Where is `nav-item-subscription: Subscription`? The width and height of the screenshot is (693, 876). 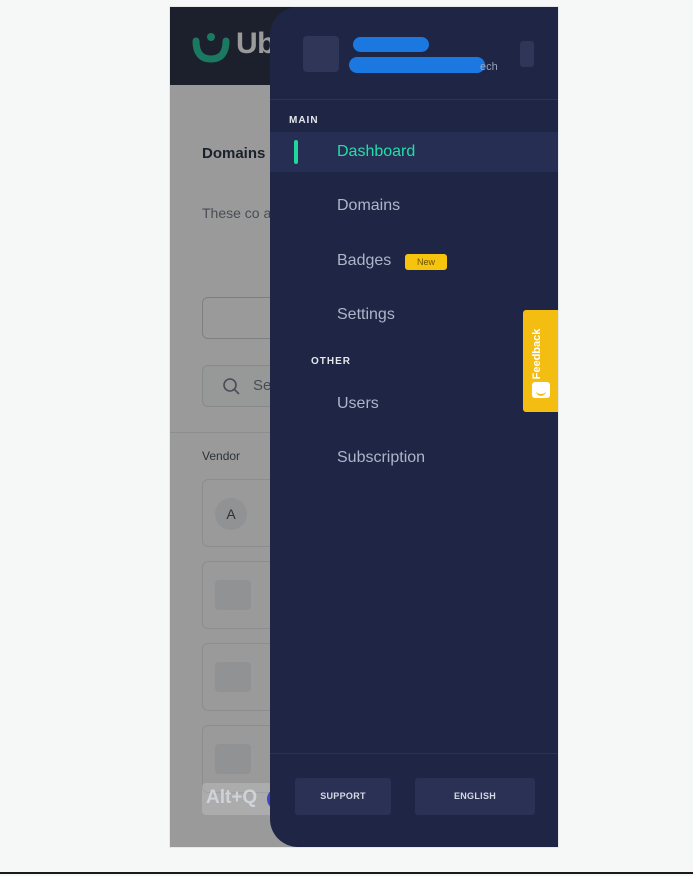
nav-item-subscription: Subscription is located at coordinates (414, 458).